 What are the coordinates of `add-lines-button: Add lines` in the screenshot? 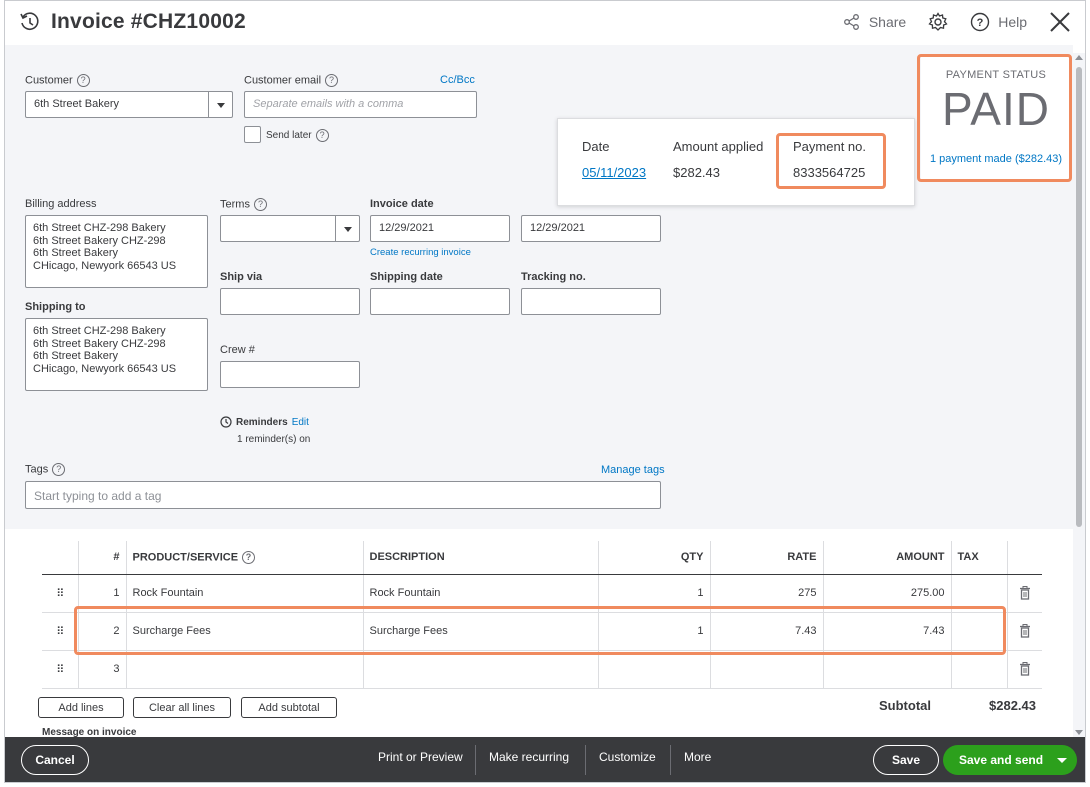 It's located at (81, 707).